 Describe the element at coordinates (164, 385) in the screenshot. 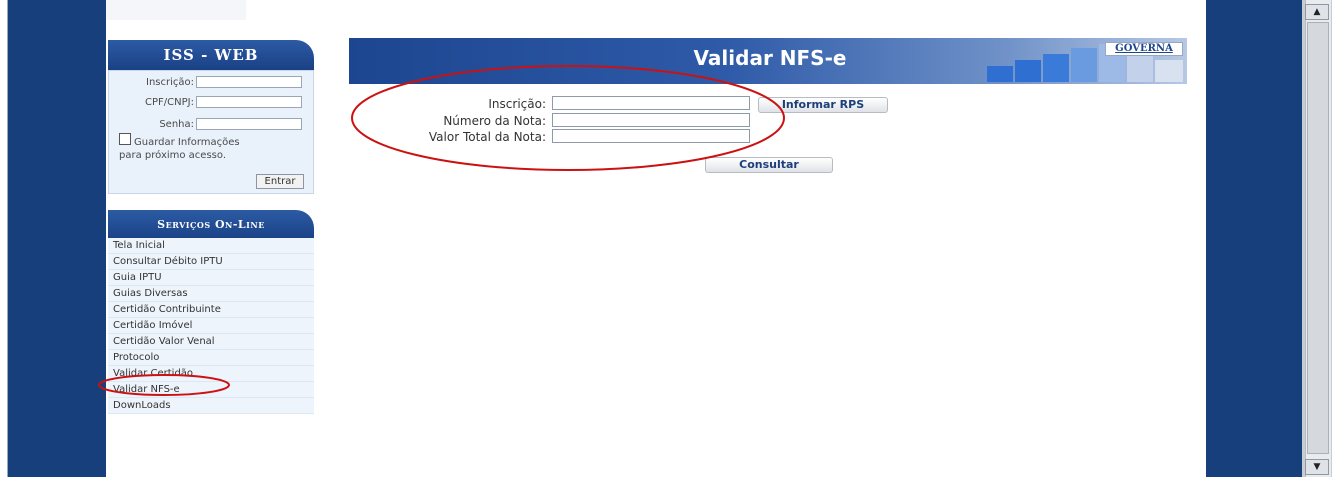

I see `menu-highlight-ellipse` at that location.